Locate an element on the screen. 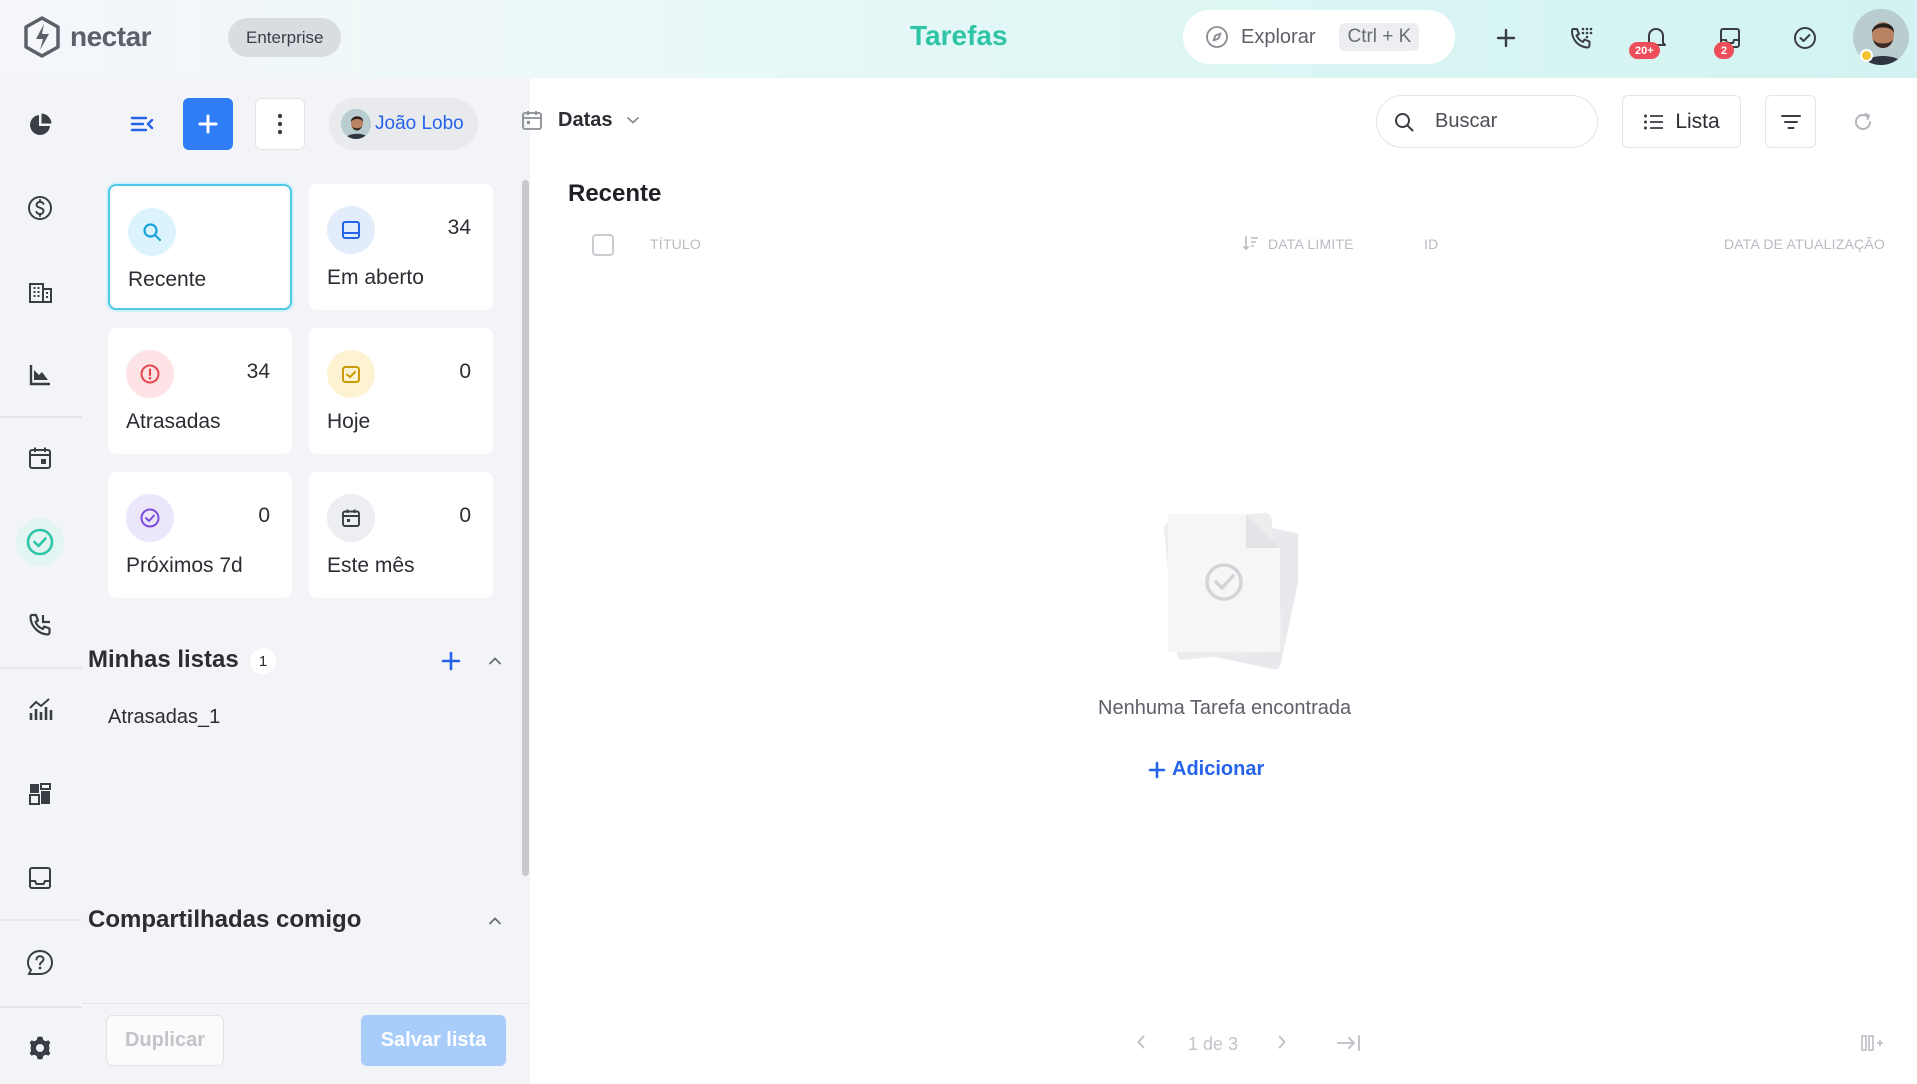 The width and height of the screenshot is (1917, 1084). nav-panels is located at coordinates (40, 794).